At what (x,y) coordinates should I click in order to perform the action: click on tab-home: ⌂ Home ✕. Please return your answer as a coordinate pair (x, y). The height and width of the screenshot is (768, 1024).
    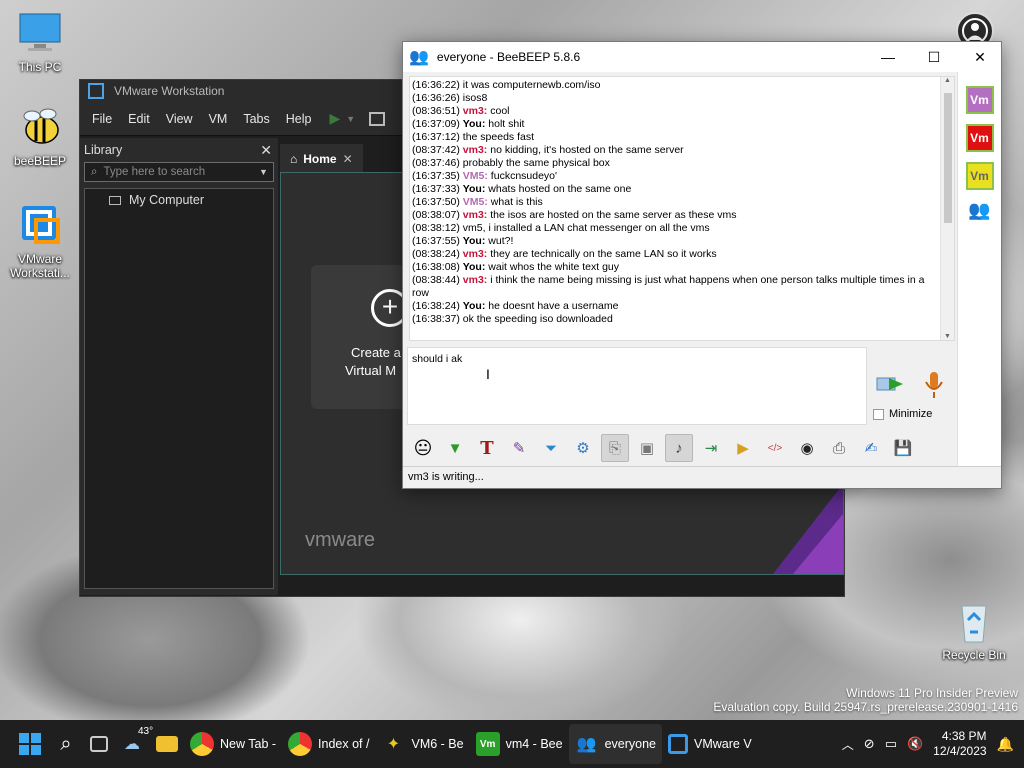
    Looking at the image, I should click on (321, 158).